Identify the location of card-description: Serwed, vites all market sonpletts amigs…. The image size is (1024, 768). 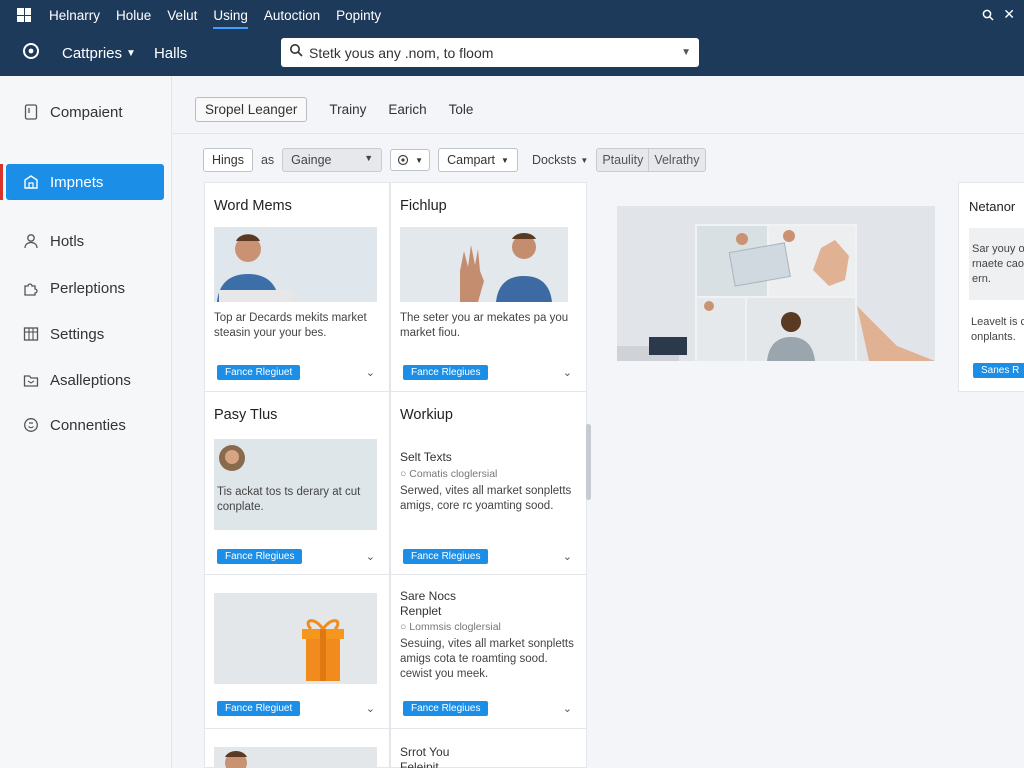
(486, 498).